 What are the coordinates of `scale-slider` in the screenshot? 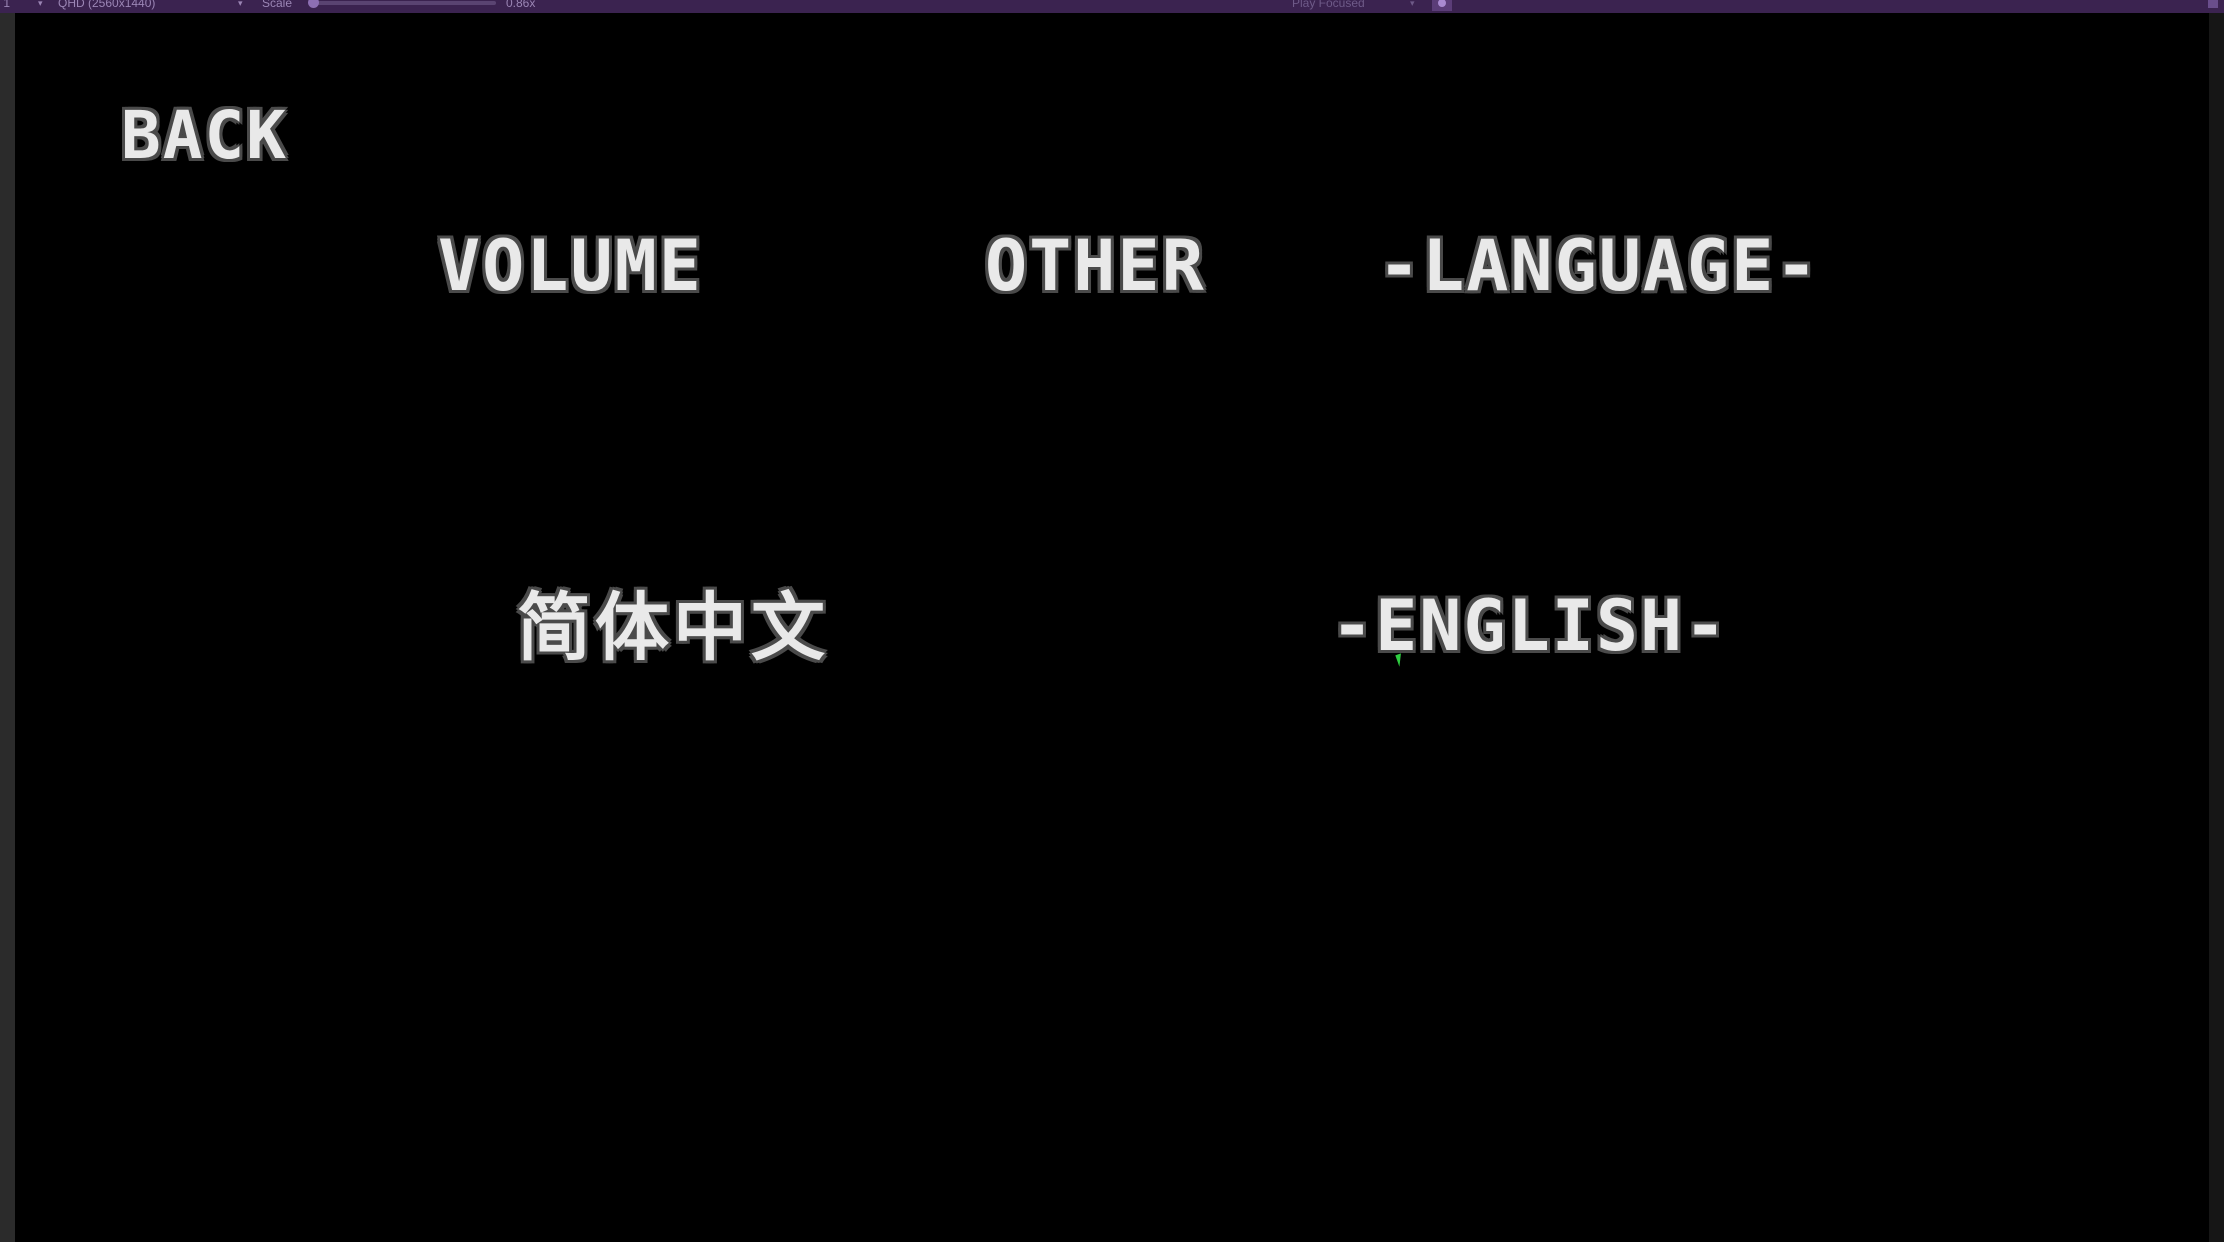 It's located at (404, 3).